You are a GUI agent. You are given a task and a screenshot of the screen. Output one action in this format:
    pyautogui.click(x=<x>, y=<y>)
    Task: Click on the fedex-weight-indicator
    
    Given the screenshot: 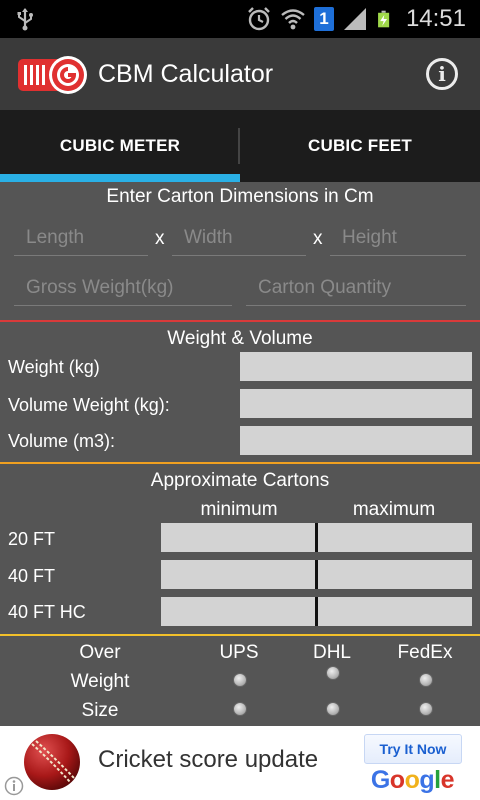 What is the action you would take?
    pyautogui.click(x=426, y=680)
    